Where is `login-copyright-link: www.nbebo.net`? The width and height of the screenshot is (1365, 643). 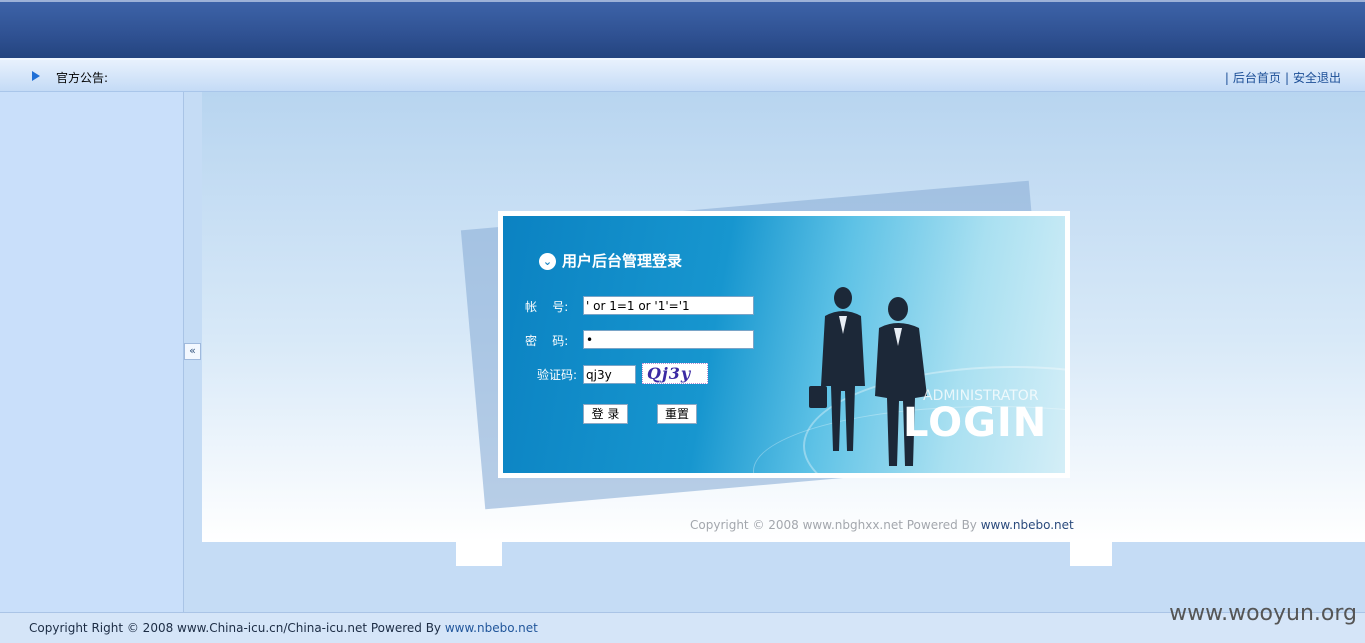 login-copyright-link: www.nbebo.net is located at coordinates (1027, 525).